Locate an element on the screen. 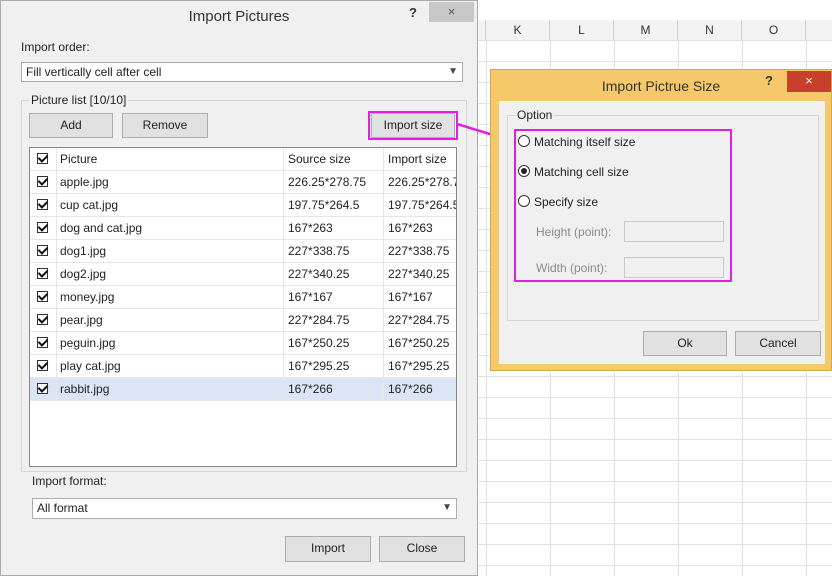 The width and height of the screenshot is (832, 576). table-row: money.jpg 167*167 167*167 is located at coordinates (243, 297).